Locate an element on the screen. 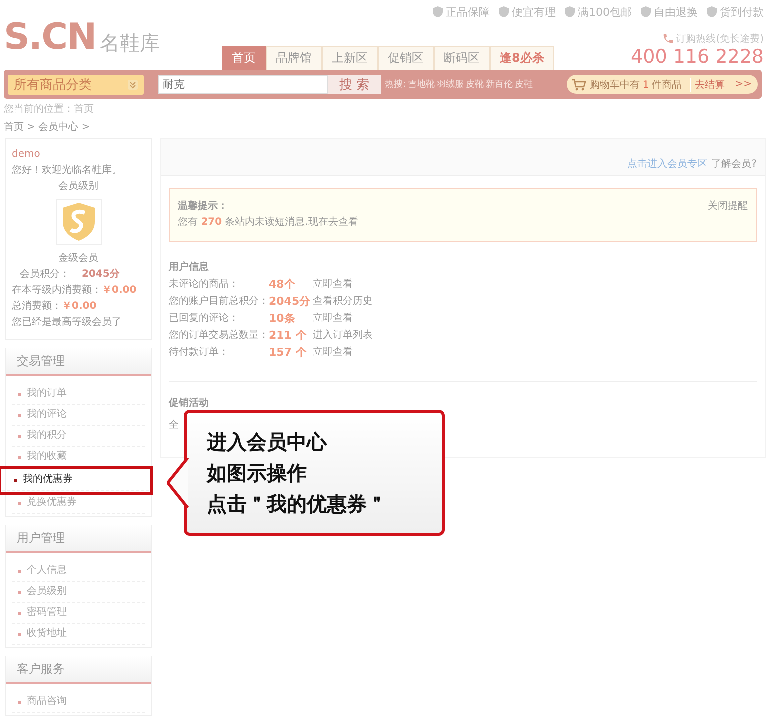 This screenshot has width=766, height=728. logo-mark: S.CN is located at coordinates (50, 38).